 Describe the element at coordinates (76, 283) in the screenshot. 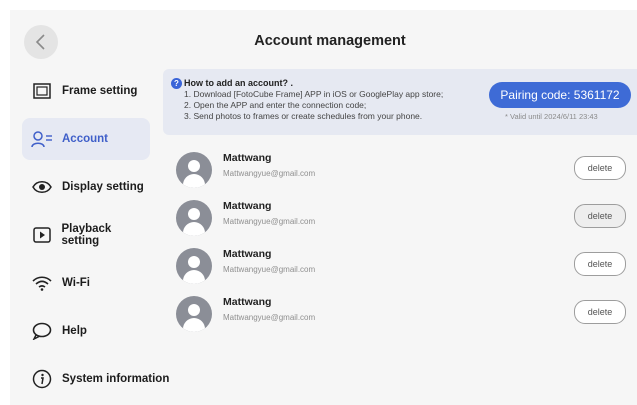

I see `sidebar-item-label: Wi-Fi` at that location.